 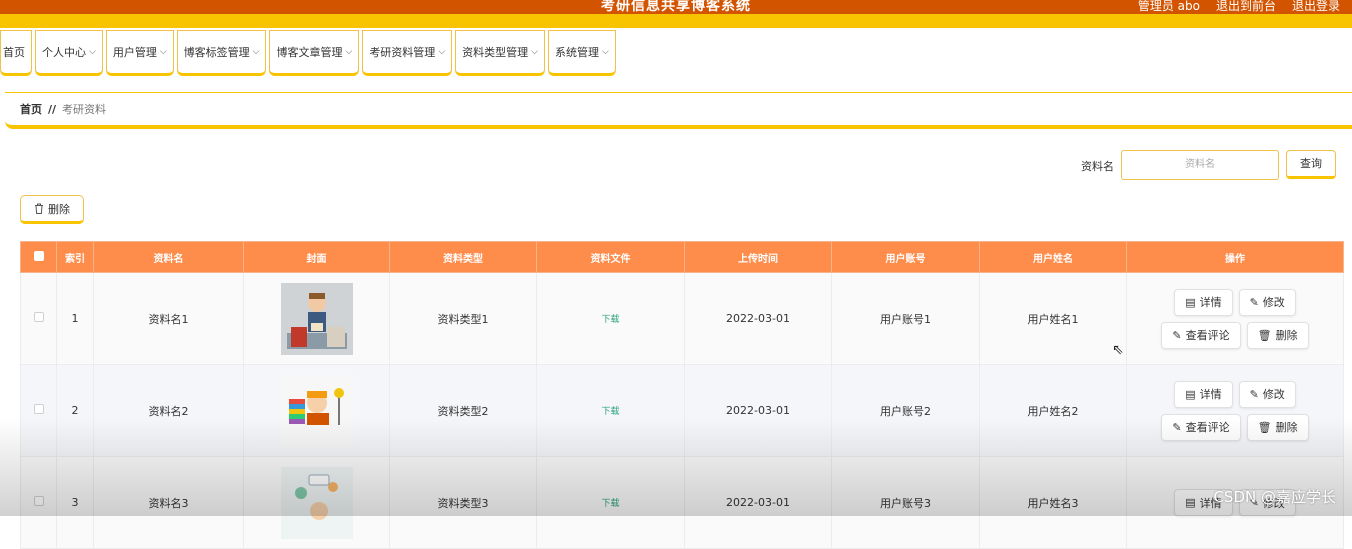 I want to click on column-header: 资料文件, so click(x=610, y=257).